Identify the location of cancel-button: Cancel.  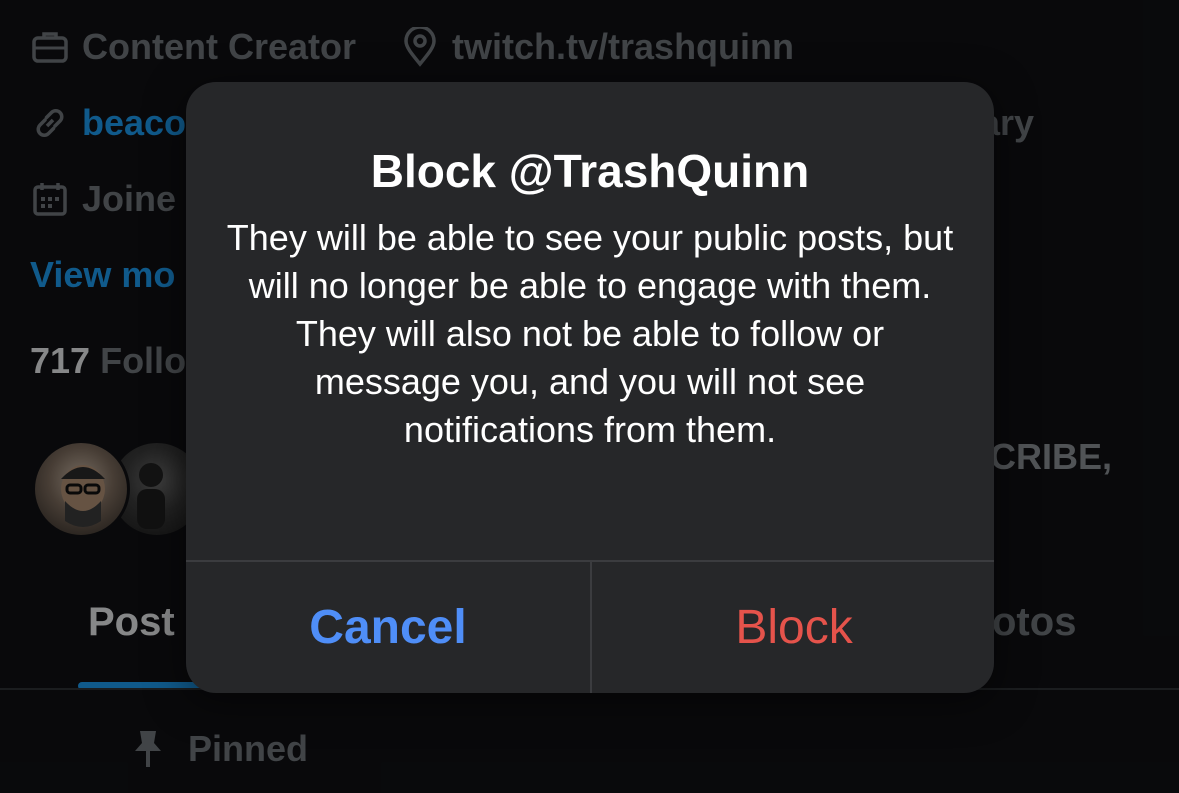
(388, 627).